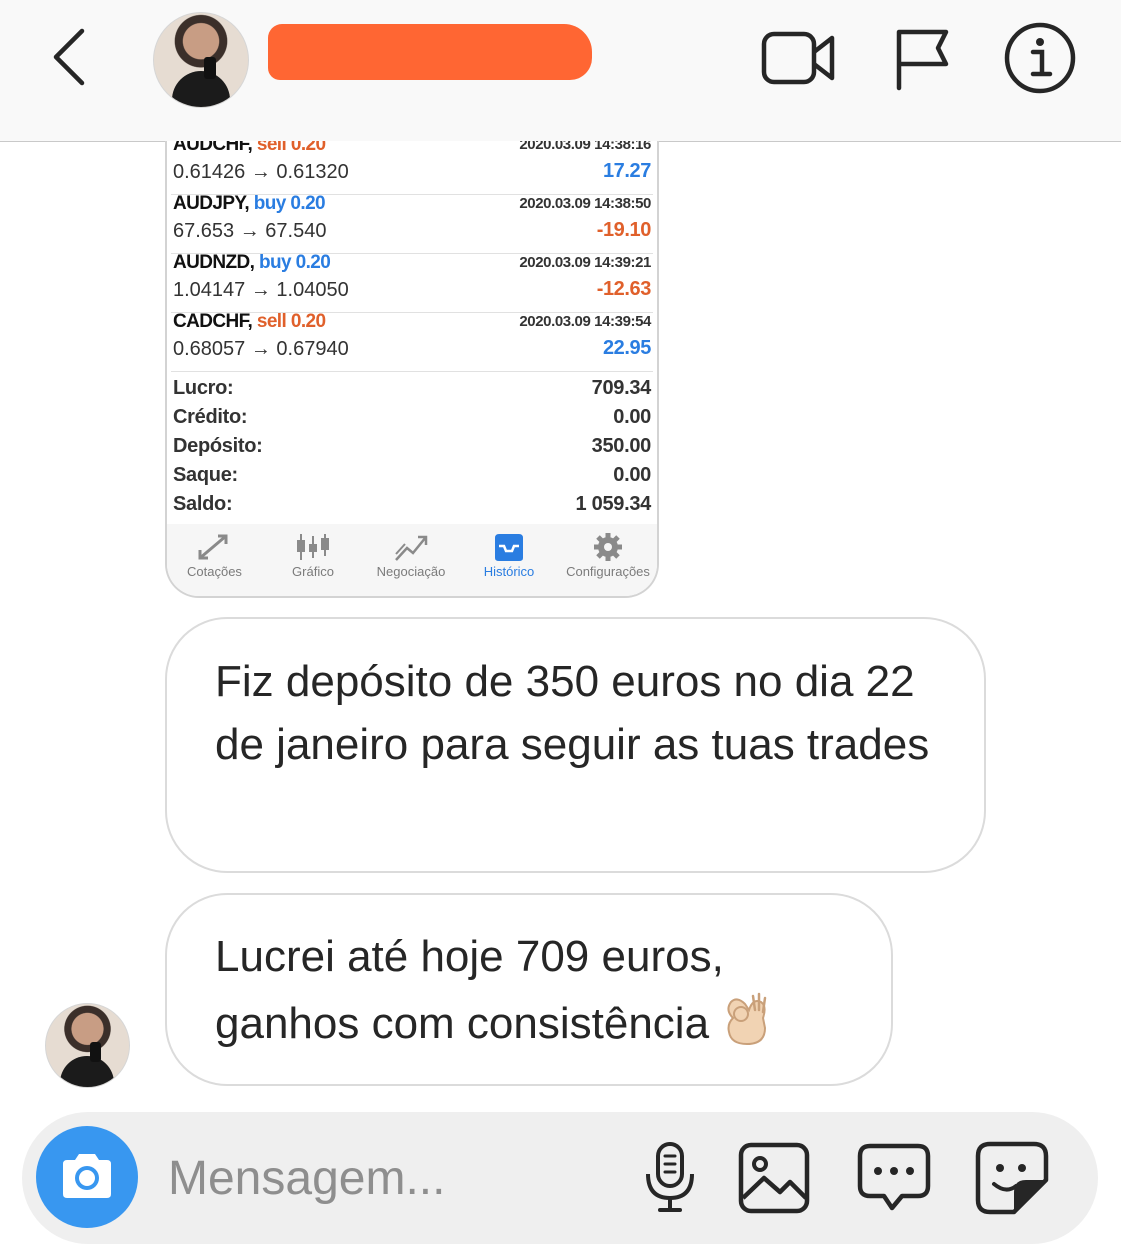 This screenshot has width=1121, height=1259. I want to click on camera-button, so click(87, 1177).